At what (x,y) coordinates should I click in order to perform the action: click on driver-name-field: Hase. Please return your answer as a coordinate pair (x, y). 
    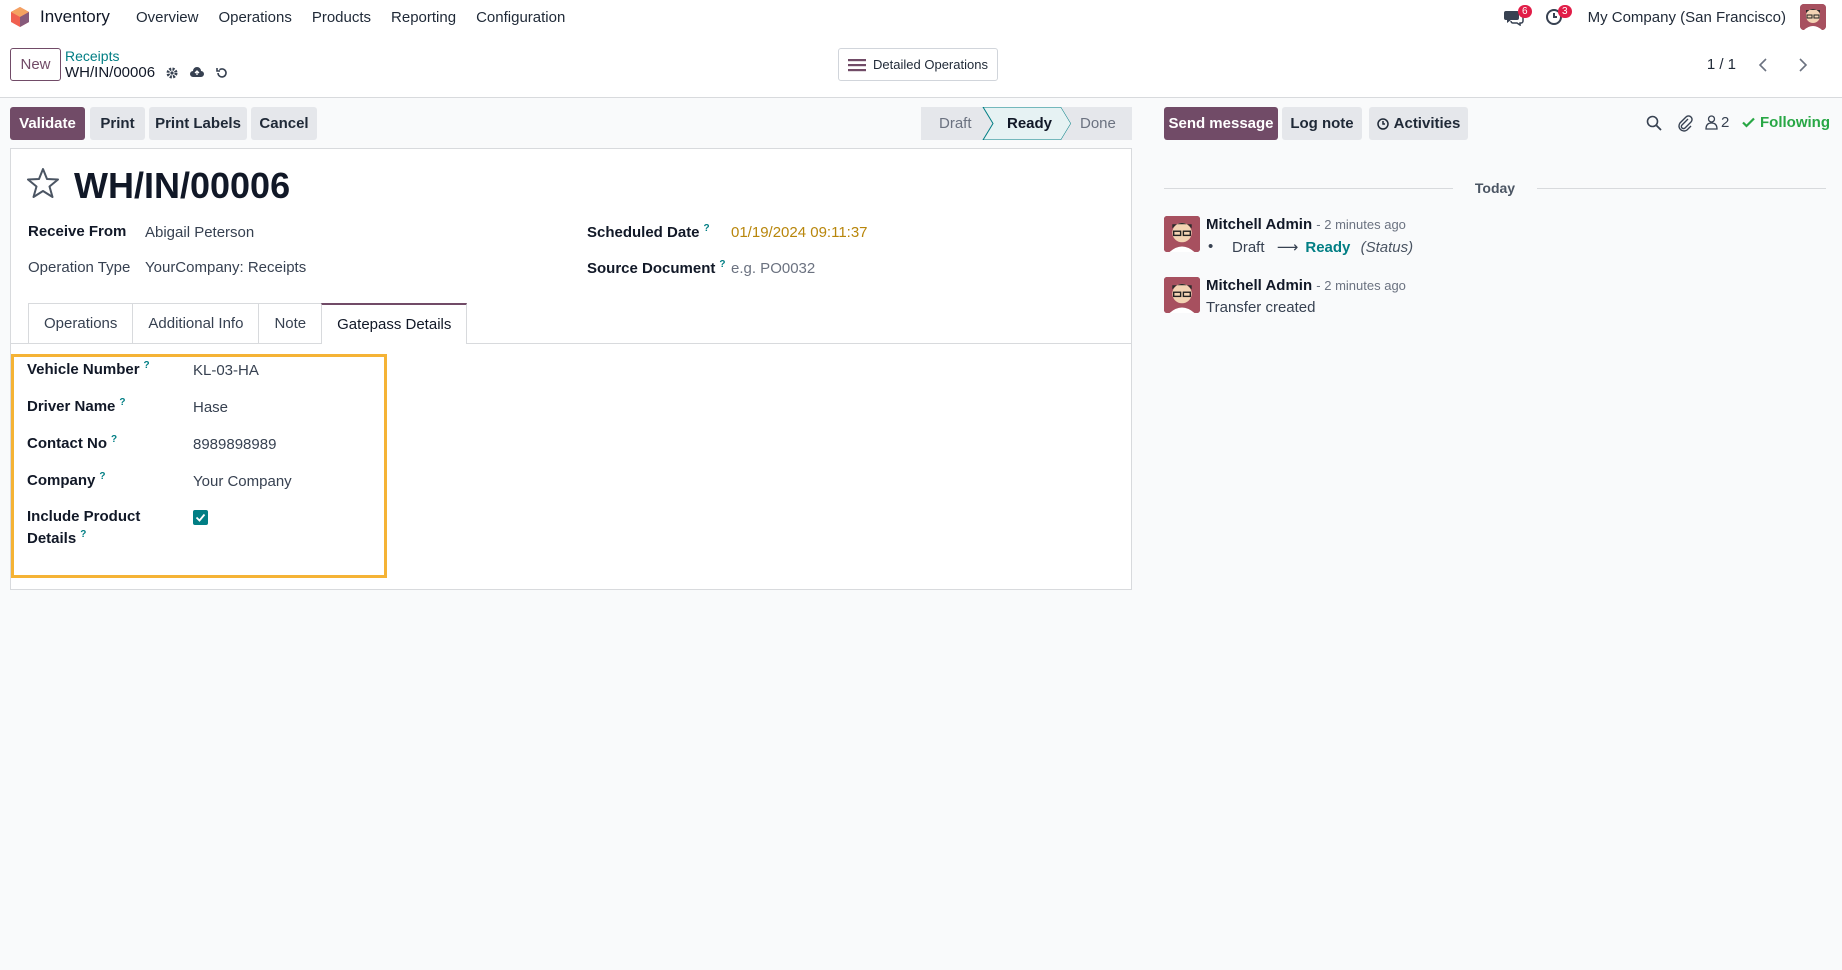
    Looking at the image, I should click on (210, 407).